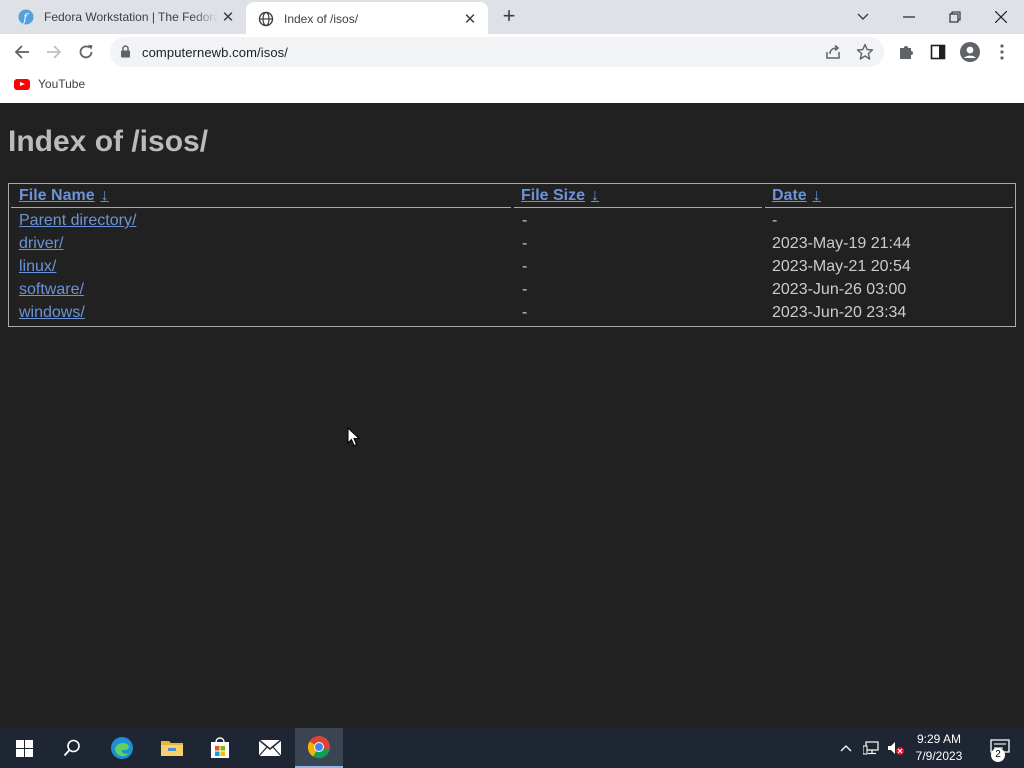 Image resolution: width=1024 pixels, height=768 pixels. I want to click on mail-icon, so click(270, 748).